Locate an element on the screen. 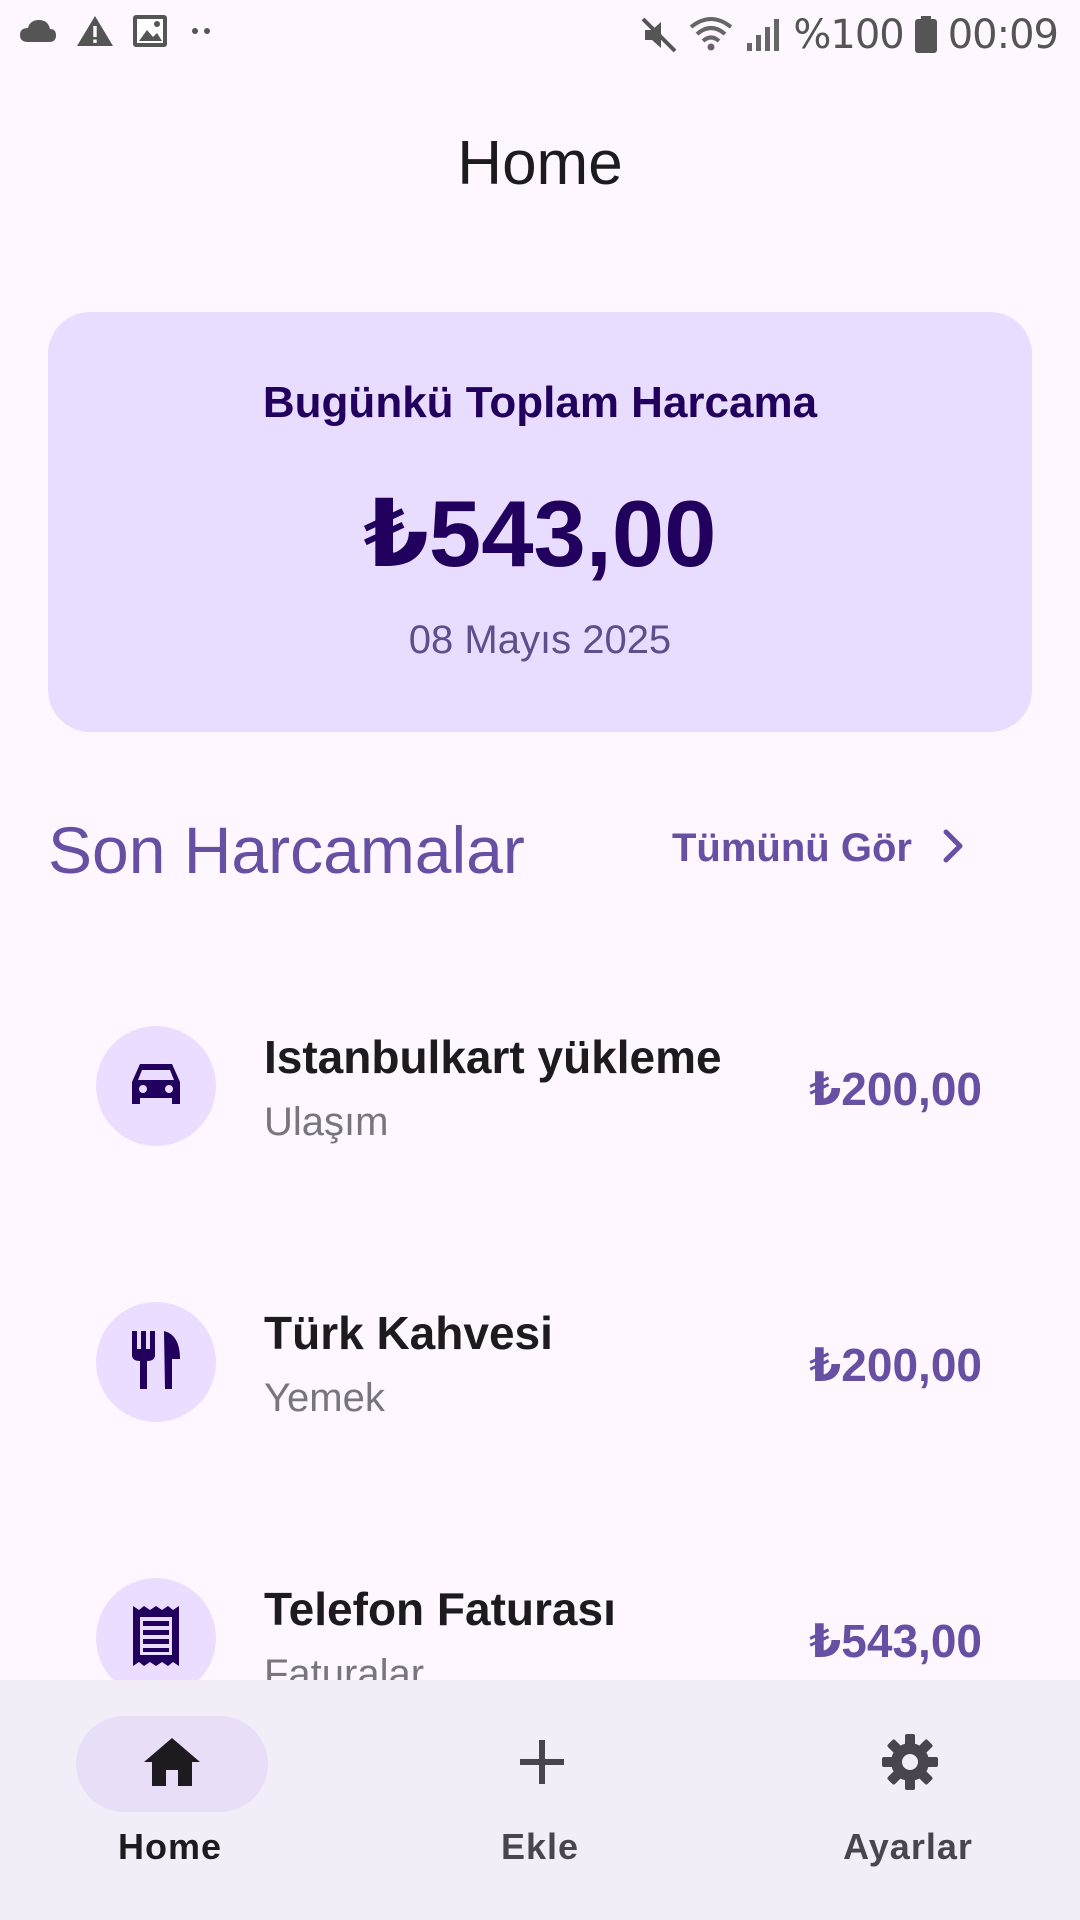 The height and width of the screenshot is (1920, 1080). nav-add-label: Ekle is located at coordinates (540, 1846).